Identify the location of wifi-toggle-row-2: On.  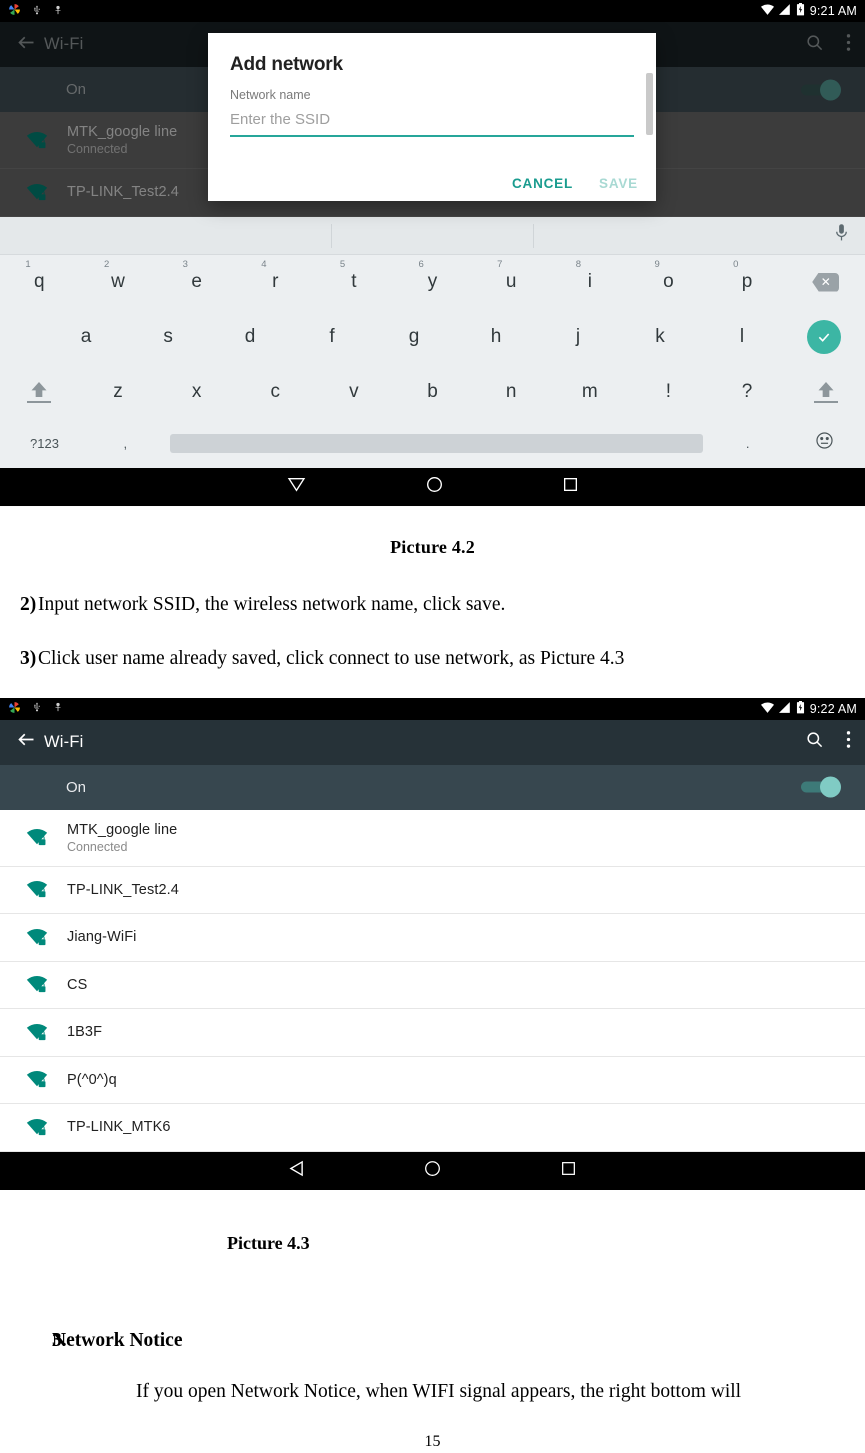
(432, 787).